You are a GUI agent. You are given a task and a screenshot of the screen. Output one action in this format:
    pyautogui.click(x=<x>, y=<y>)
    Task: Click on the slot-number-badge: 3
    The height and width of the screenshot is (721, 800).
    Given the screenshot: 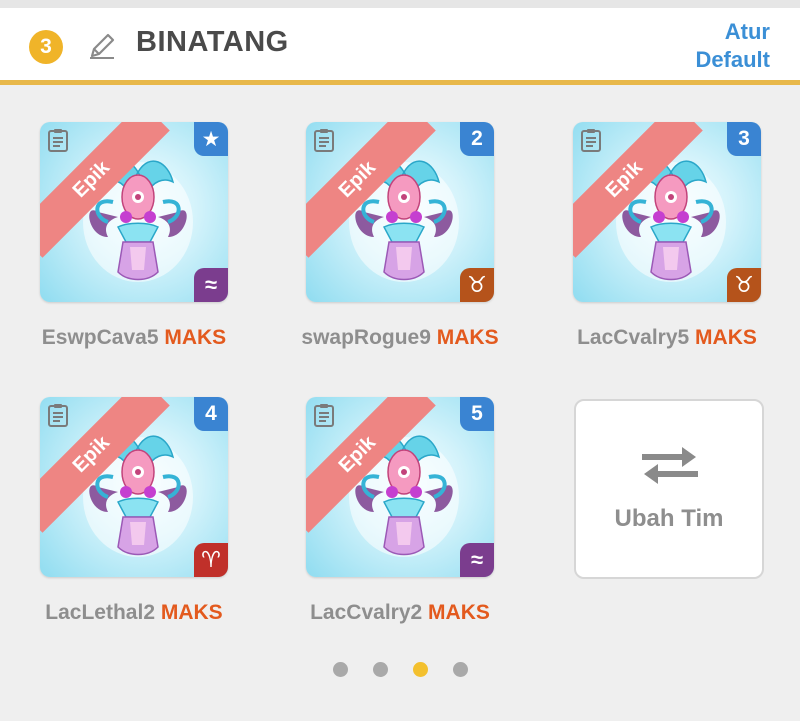 What is the action you would take?
    pyautogui.click(x=744, y=139)
    